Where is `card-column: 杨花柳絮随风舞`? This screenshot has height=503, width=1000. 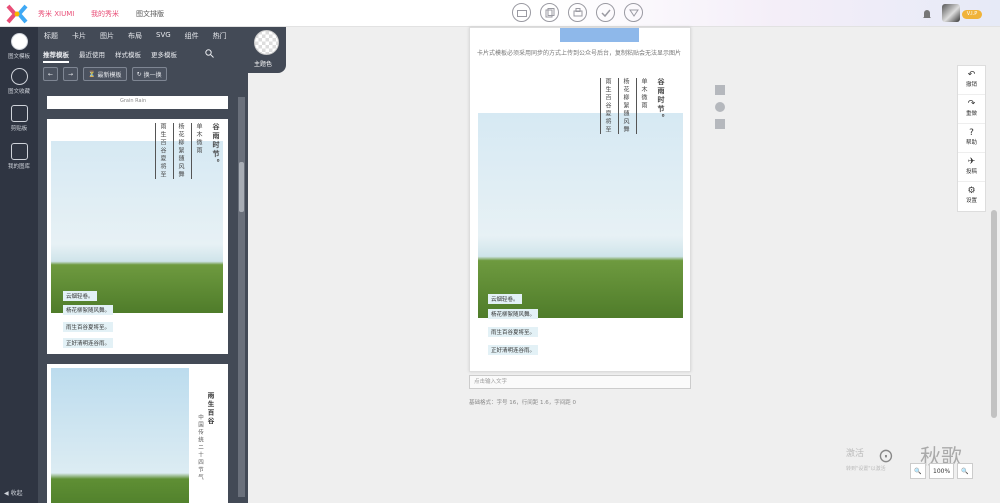
card-column: 杨花柳絮随风舞 is located at coordinates (179, 151).